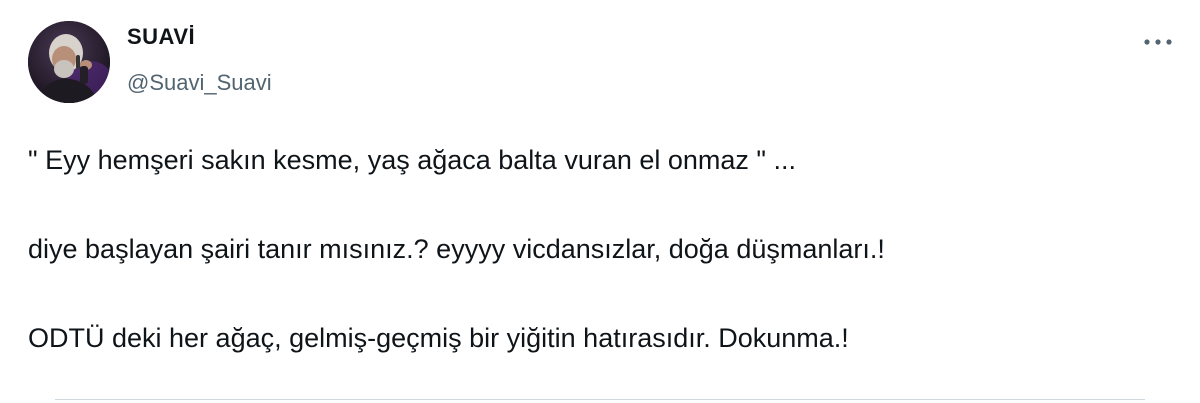 This screenshot has height=403, width=1200. I want to click on more-options-button, so click(1158, 42).